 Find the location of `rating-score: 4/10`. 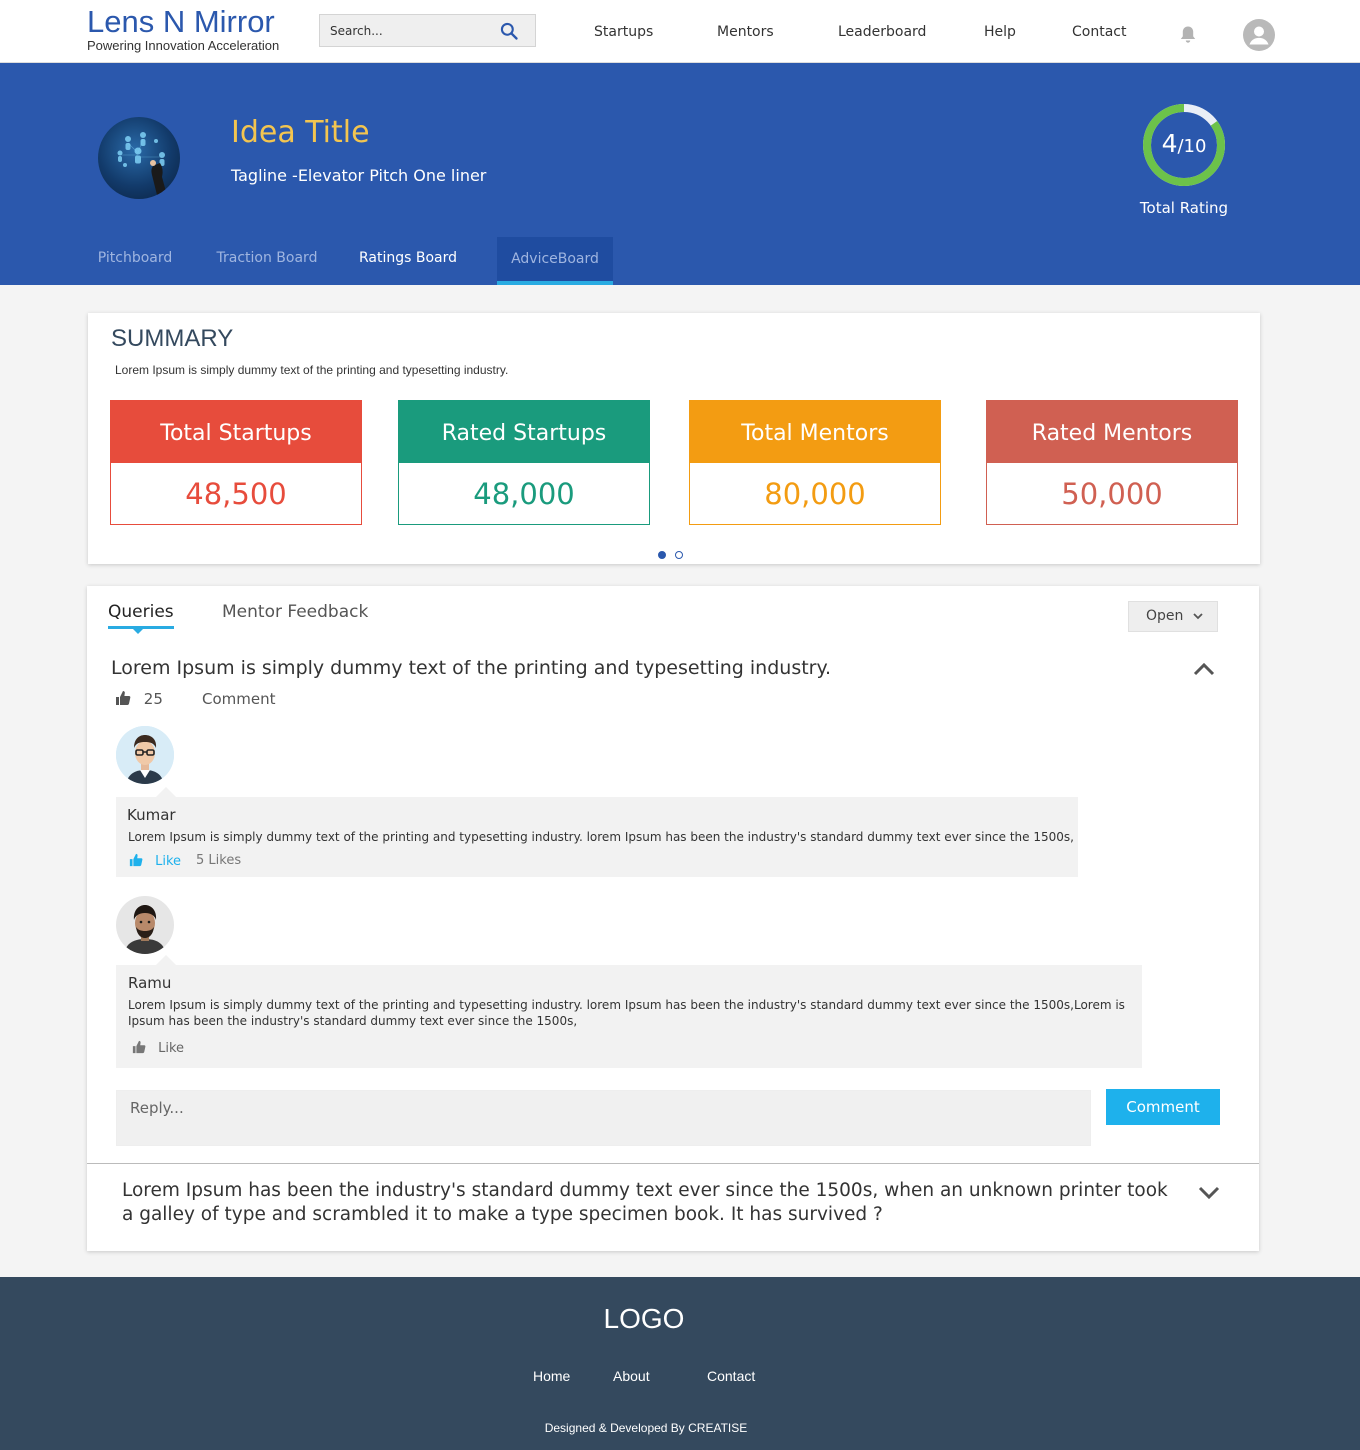

rating-score: 4/10 is located at coordinates (1184, 143).